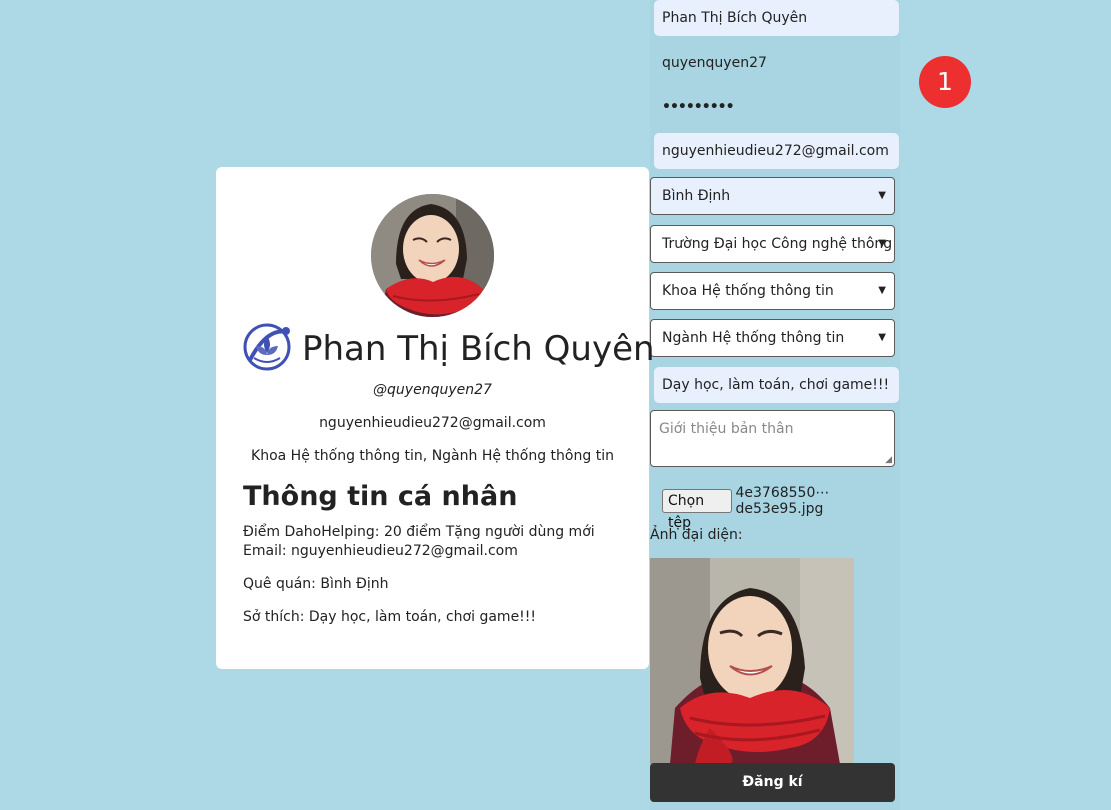 The height and width of the screenshot is (810, 1111). I want to click on file-name: 4e3768550⋯de53e95.jpg, so click(782, 501).